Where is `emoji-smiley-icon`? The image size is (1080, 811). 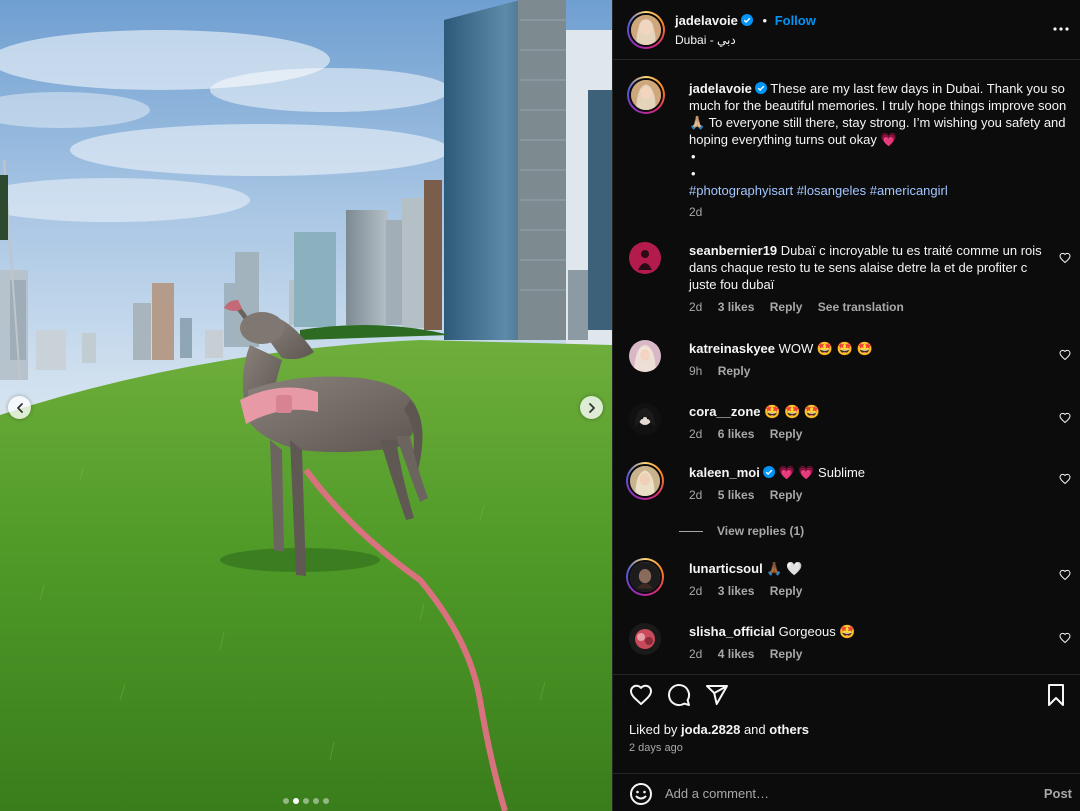
emoji-smiley-icon is located at coordinates (641, 794).